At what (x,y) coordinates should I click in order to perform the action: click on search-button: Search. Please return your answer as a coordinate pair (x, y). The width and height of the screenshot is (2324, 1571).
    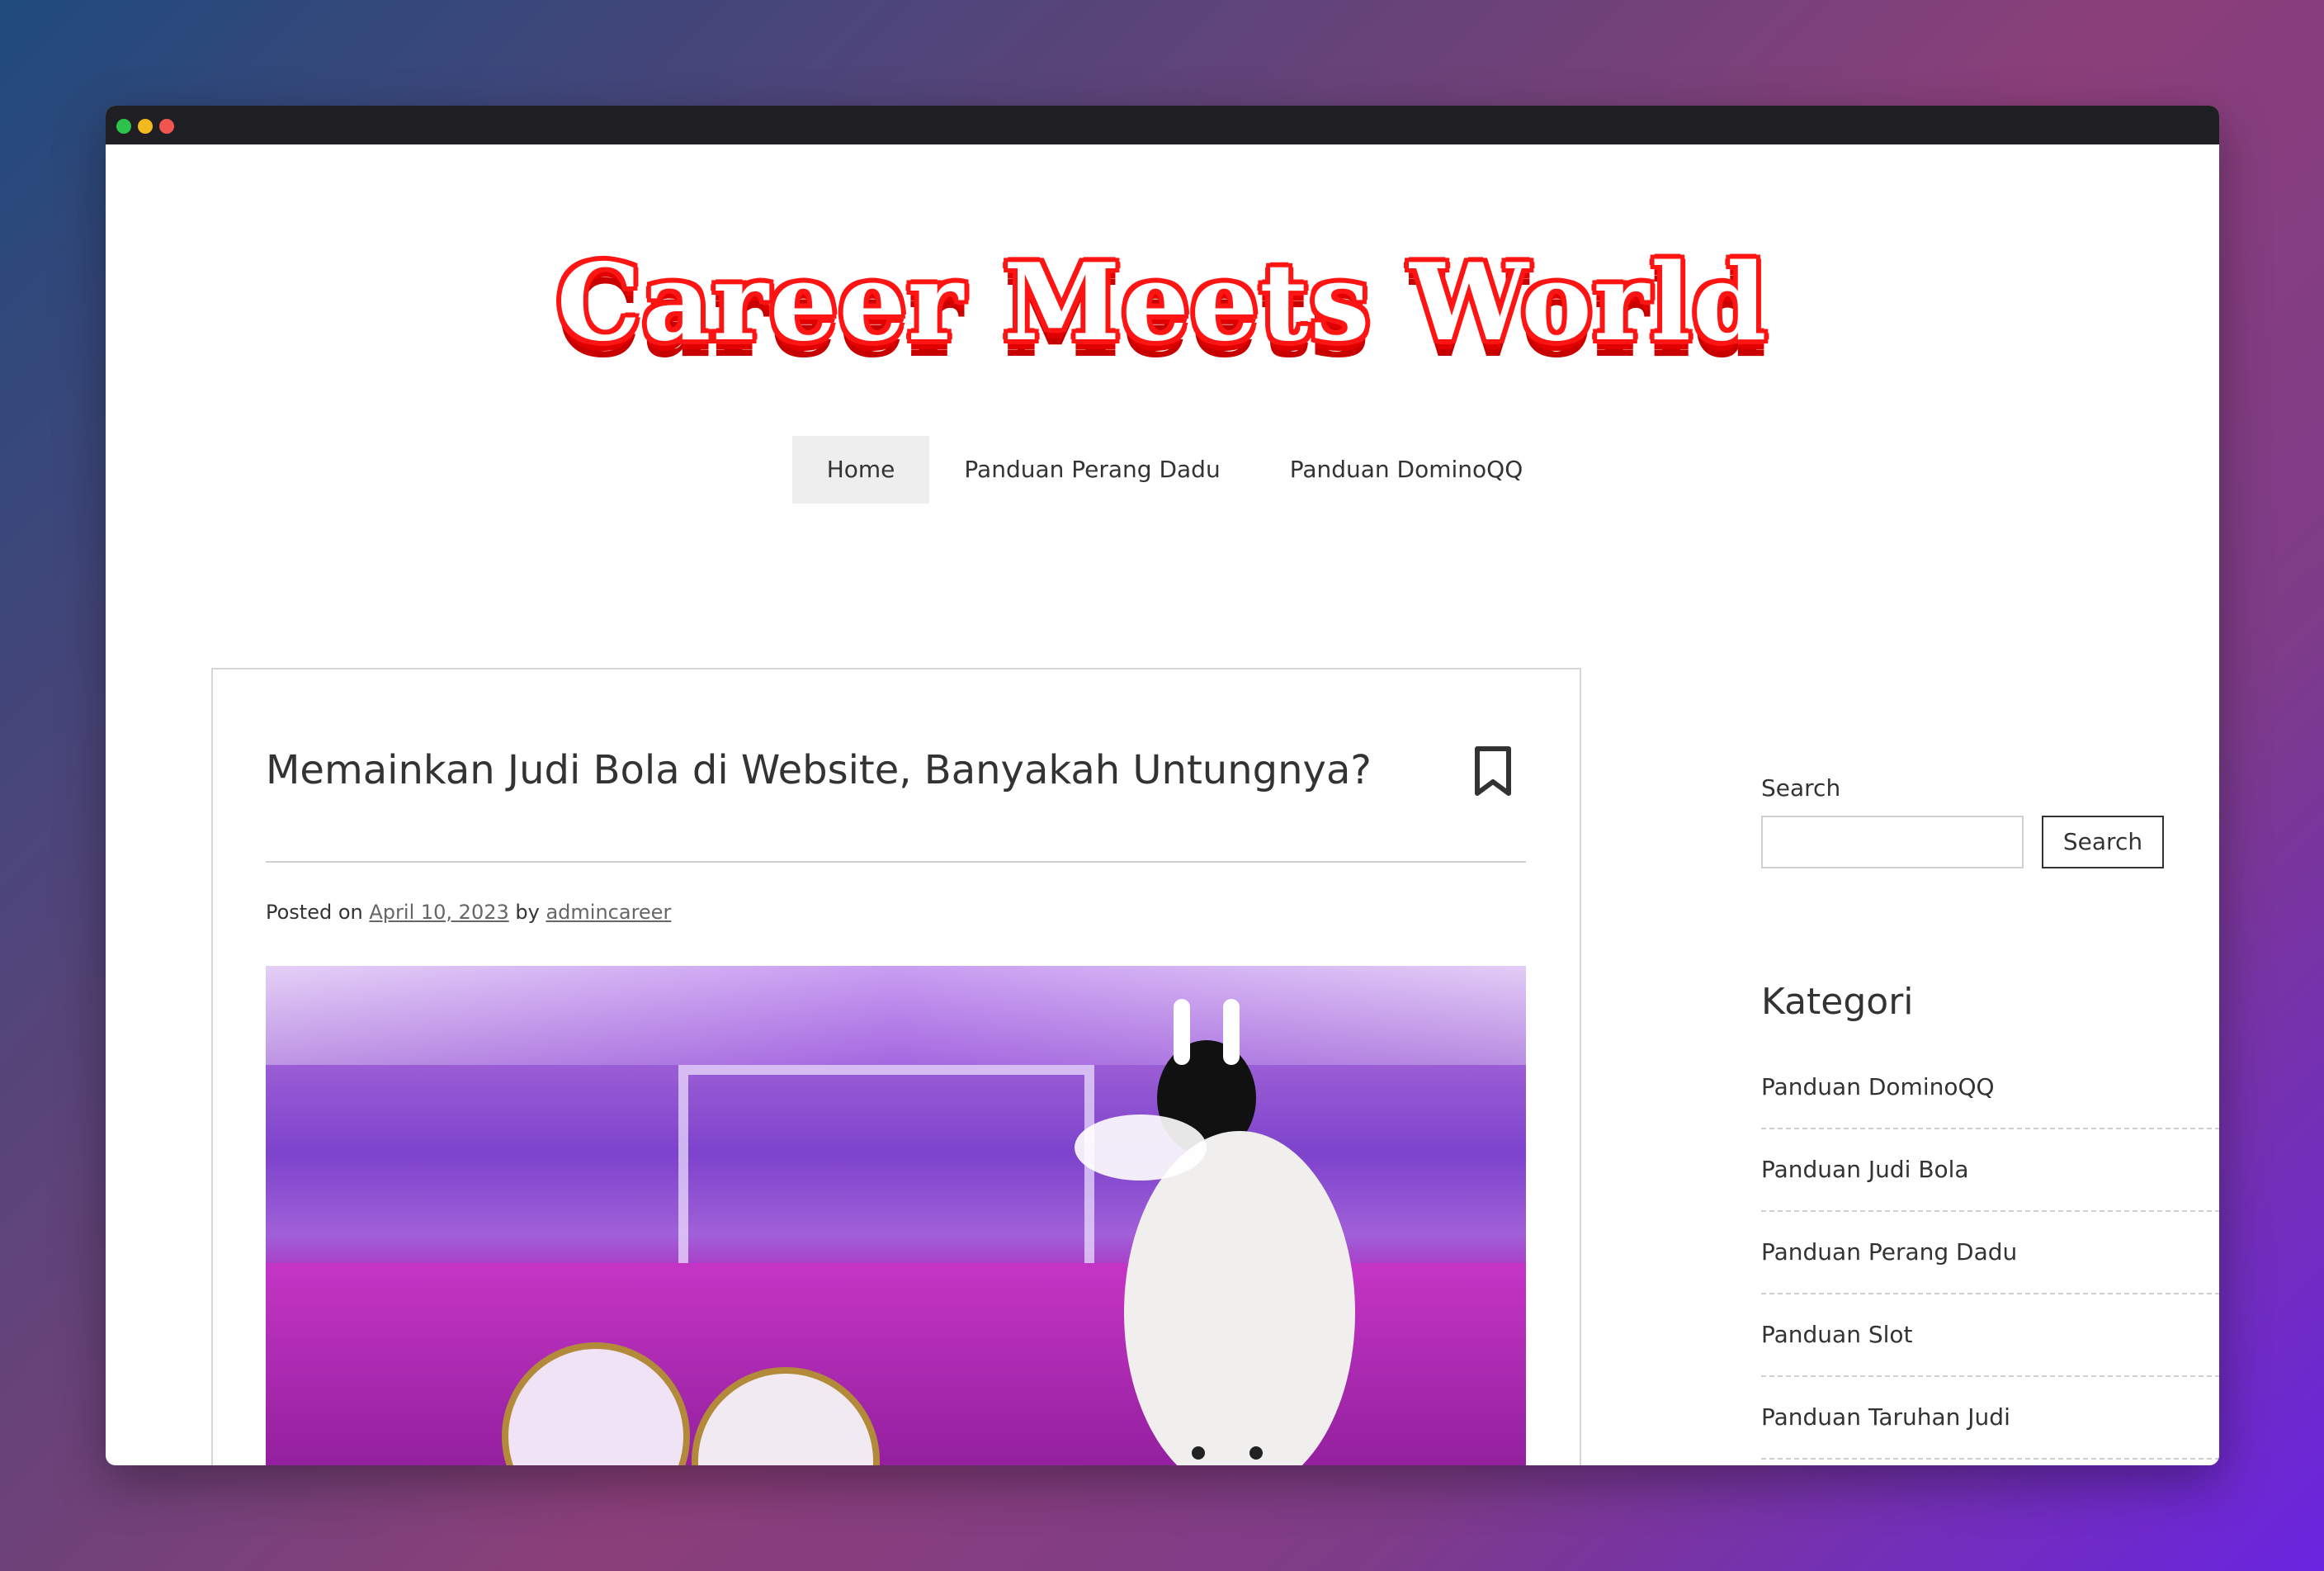
    Looking at the image, I should click on (2103, 842).